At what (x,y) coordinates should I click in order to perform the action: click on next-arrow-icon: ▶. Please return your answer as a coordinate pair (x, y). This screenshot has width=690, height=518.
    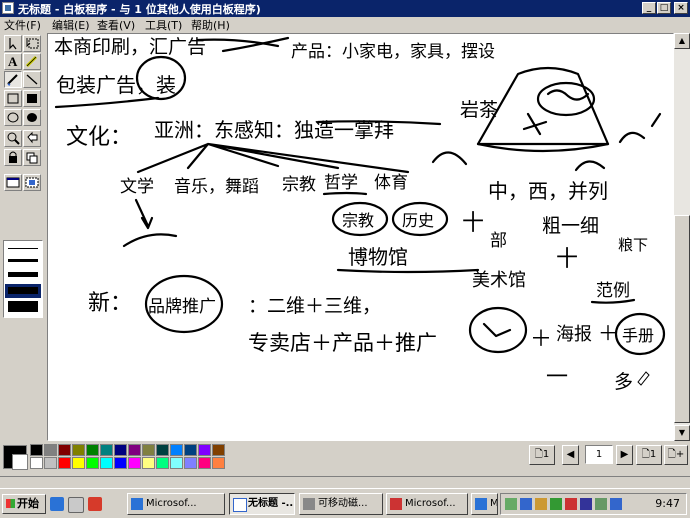
    Looking at the image, I should click on (624, 454).